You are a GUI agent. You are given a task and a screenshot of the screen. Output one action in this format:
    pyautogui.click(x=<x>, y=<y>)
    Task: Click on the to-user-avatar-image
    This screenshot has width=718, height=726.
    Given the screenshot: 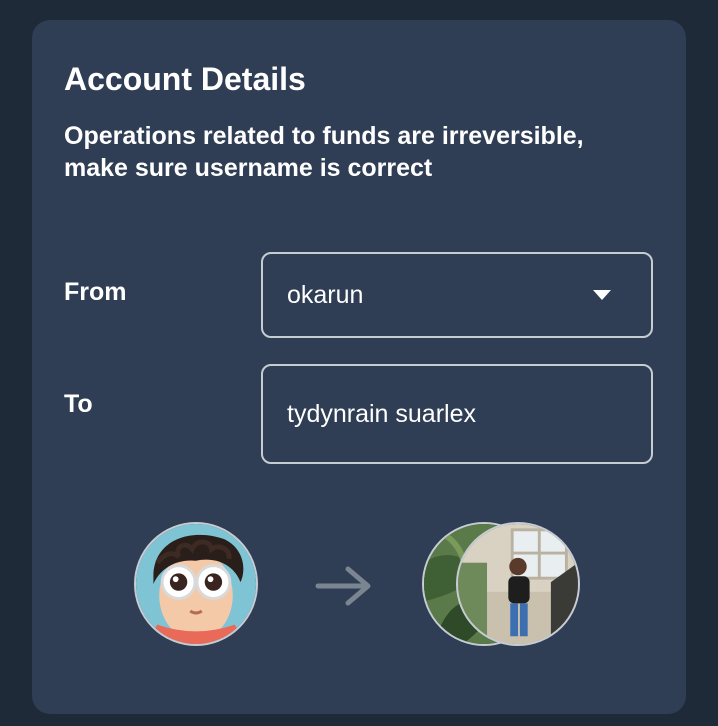 What is the action you would take?
    pyautogui.click(x=518, y=584)
    